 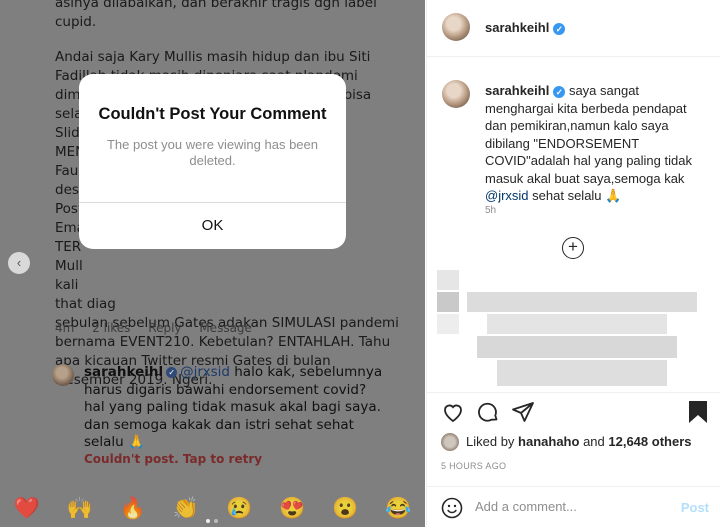 What do you see at coordinates (698, 412) in the screenshot?
I see `bookmark-icon` at bounding box center [698, 412].